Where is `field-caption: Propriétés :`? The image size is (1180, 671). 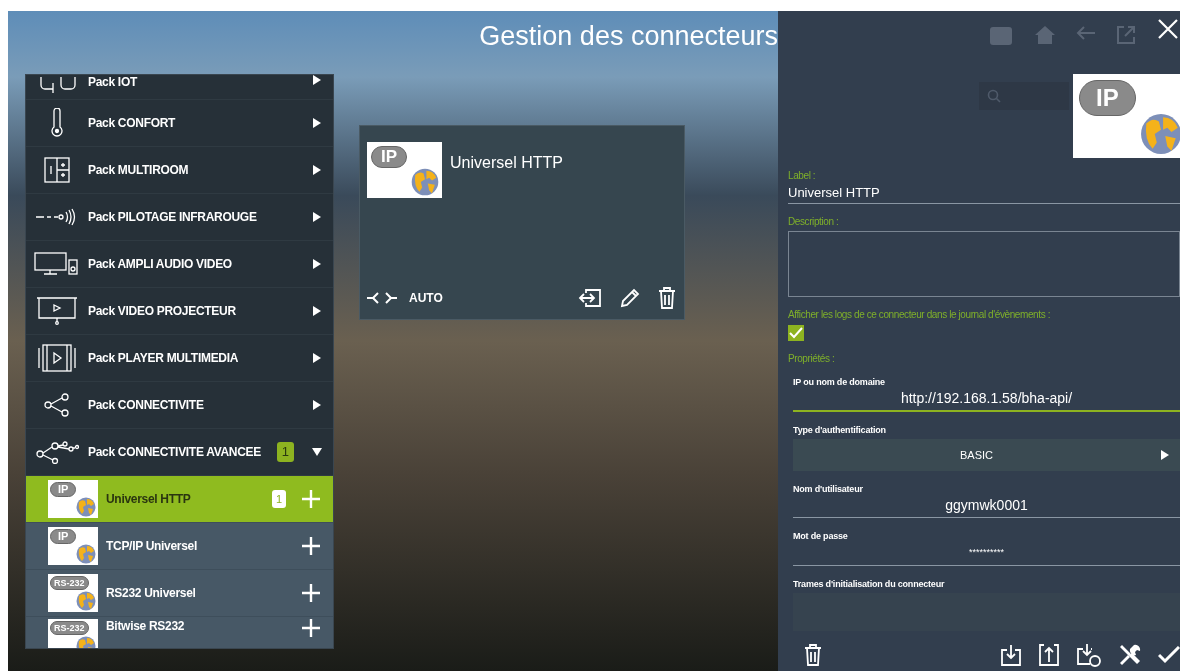
field-caption: Propriétés : is located at coordinates (812, 358).